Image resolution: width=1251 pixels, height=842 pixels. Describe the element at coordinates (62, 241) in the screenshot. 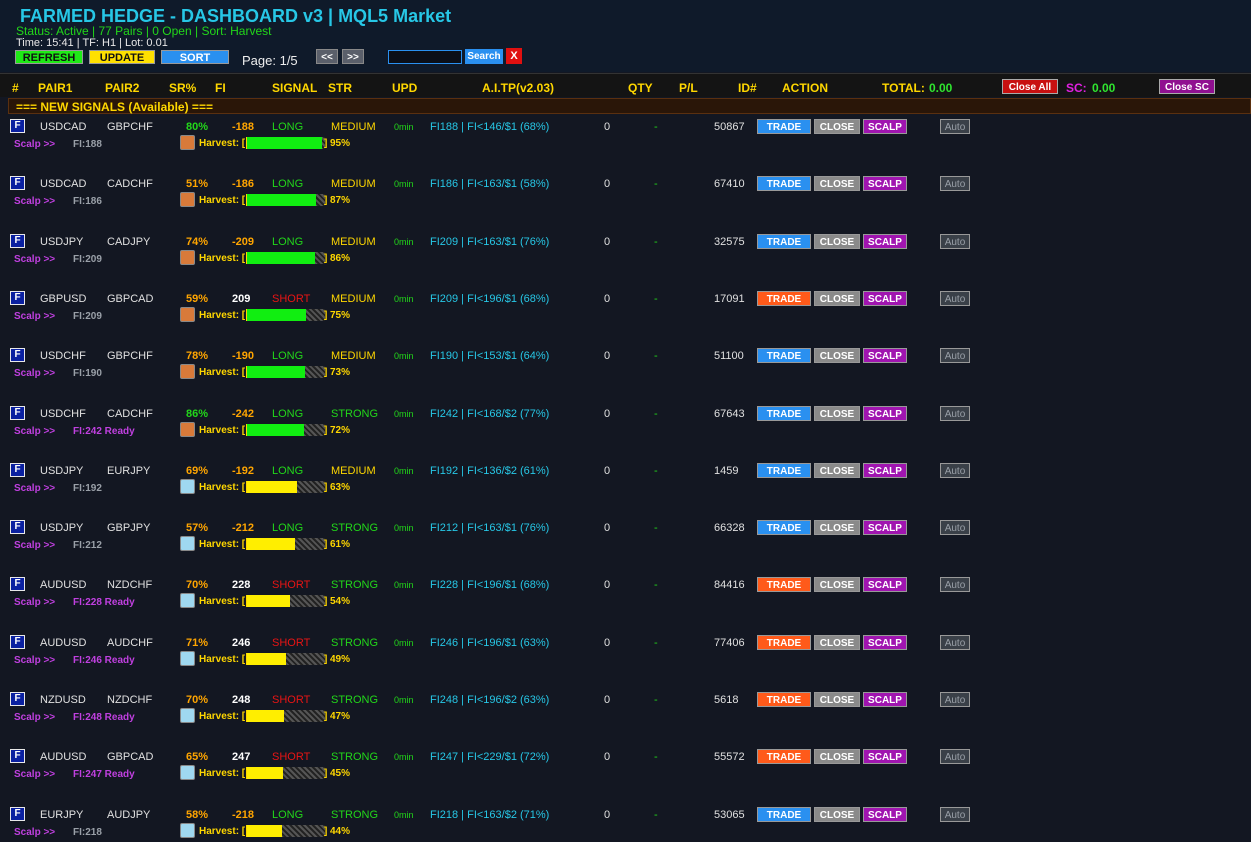

I see `pair1: USDJPY` at that location.